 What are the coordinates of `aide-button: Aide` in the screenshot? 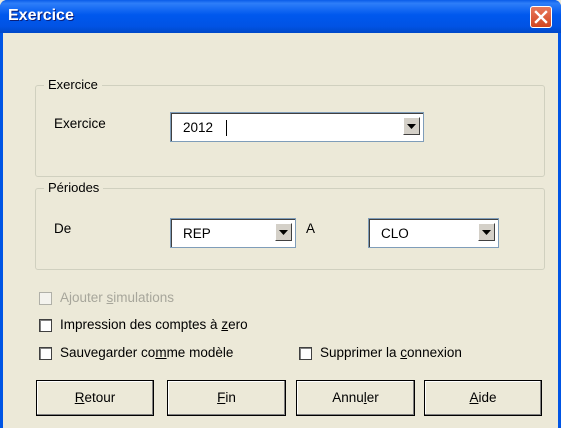 It's located at (483, 398).